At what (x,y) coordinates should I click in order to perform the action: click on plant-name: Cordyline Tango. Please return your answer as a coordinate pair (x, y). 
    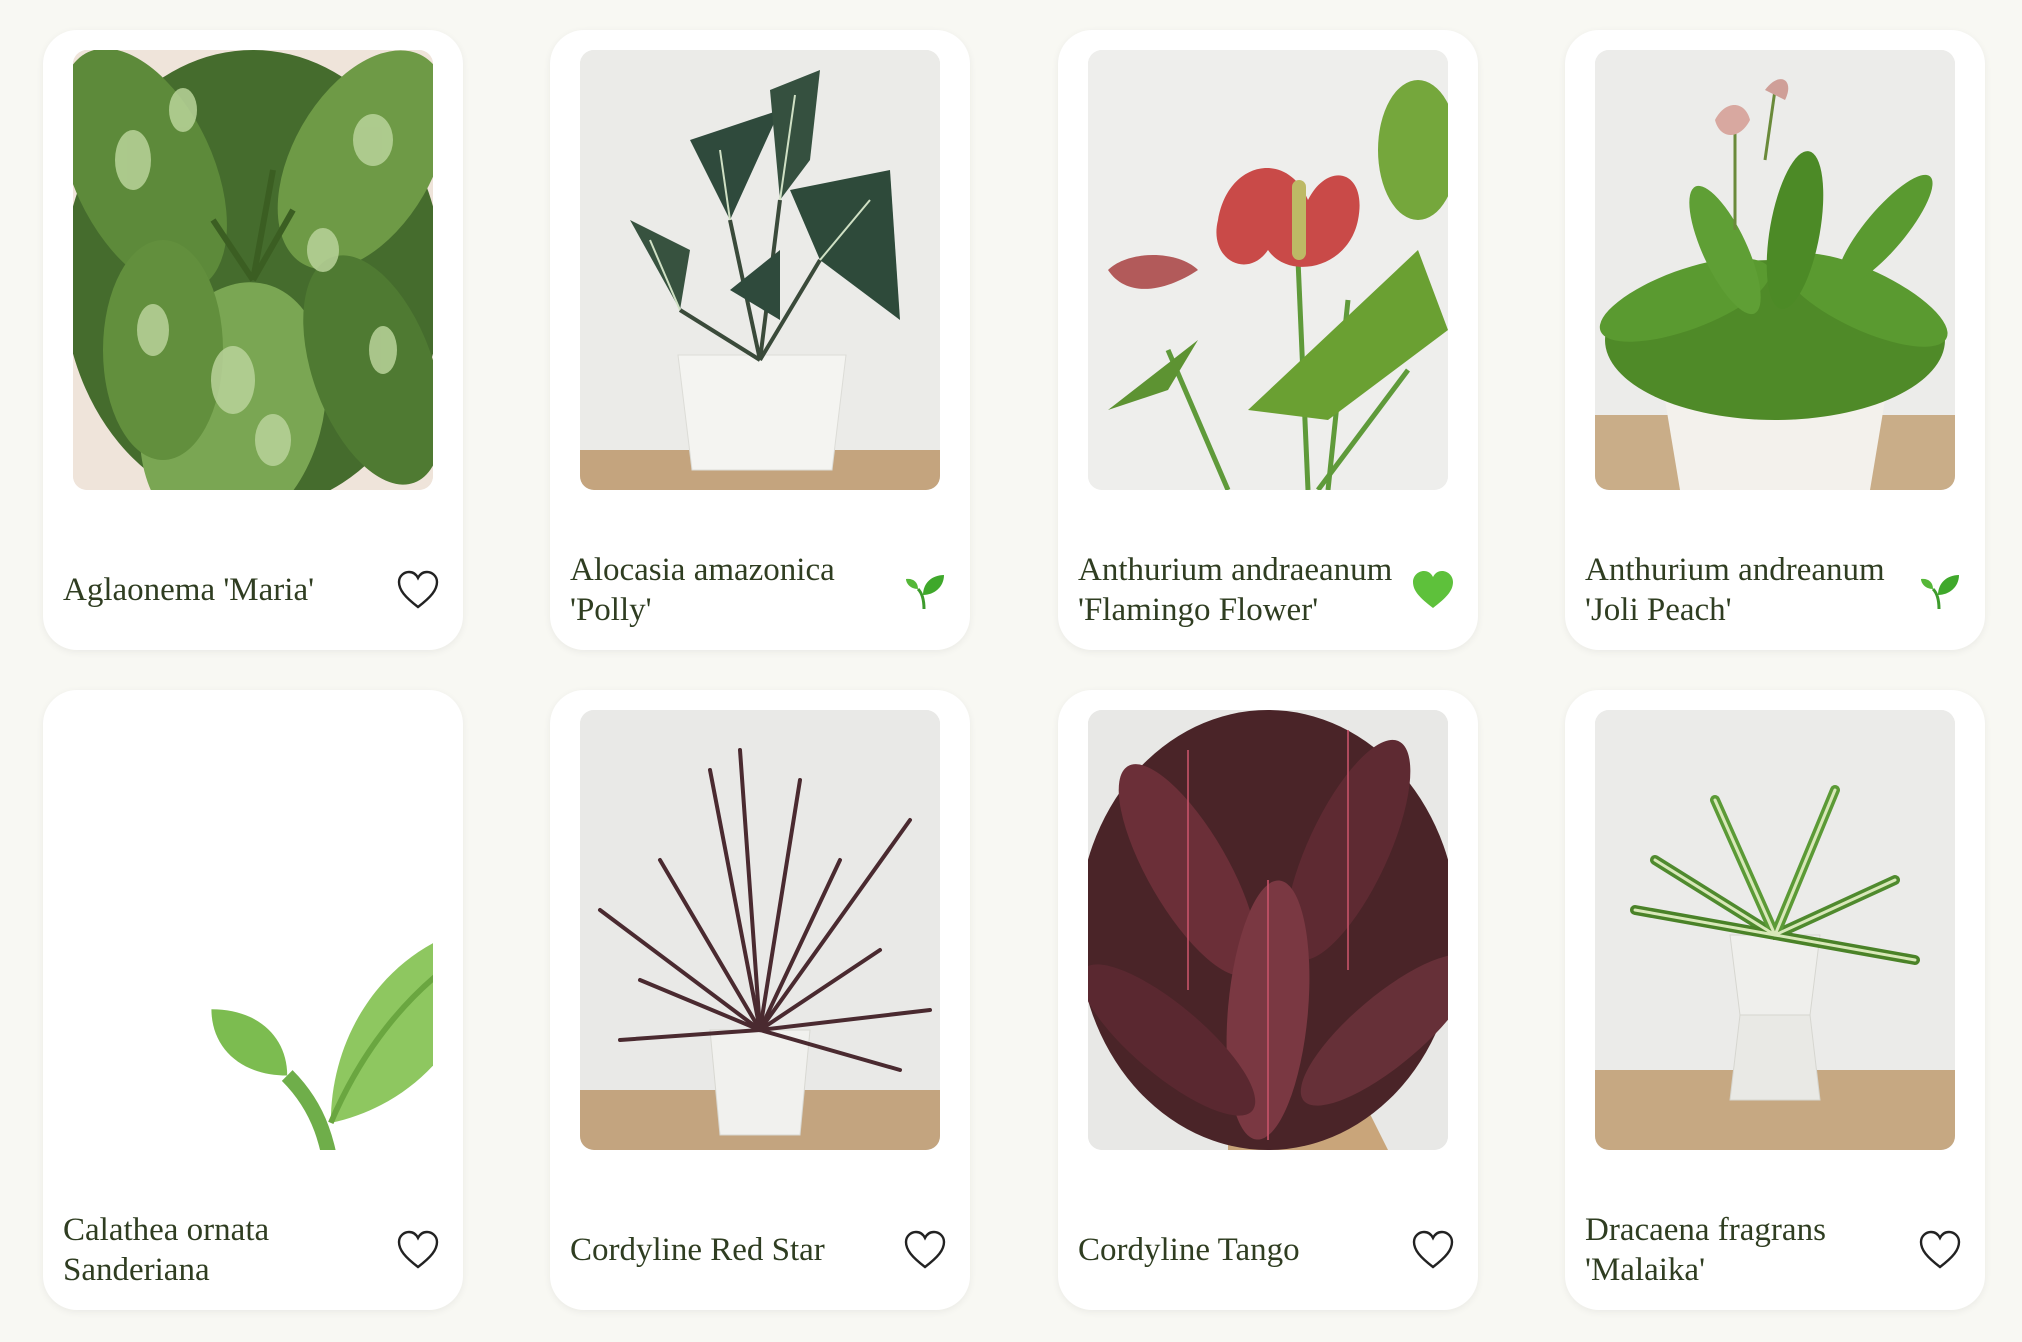
    Looking at the image, I should click on (1189, 1250).